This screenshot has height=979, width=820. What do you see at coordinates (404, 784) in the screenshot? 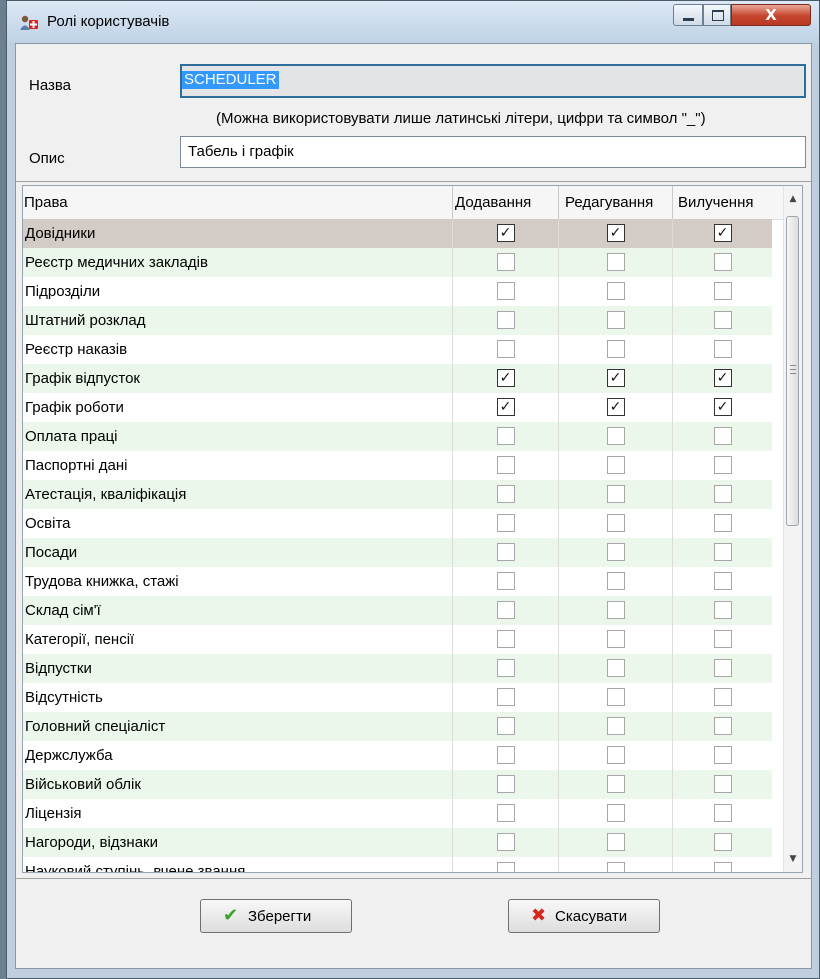
I see `table-row: Військовий облік` at bounding box center [404, 784].